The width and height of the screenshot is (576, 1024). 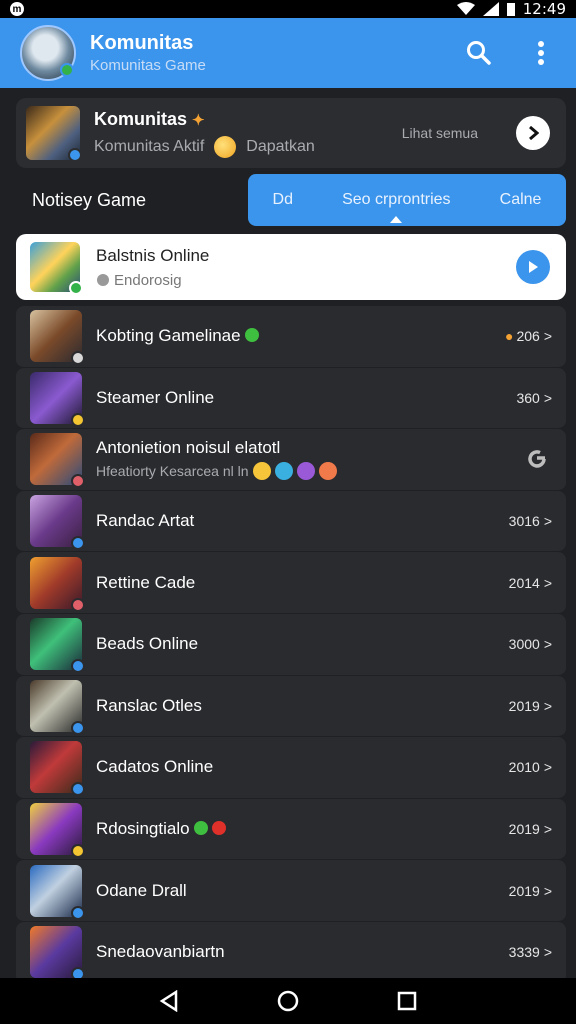 I want to click on game-name: Rdosingtialo, so click(x=143, y=829).